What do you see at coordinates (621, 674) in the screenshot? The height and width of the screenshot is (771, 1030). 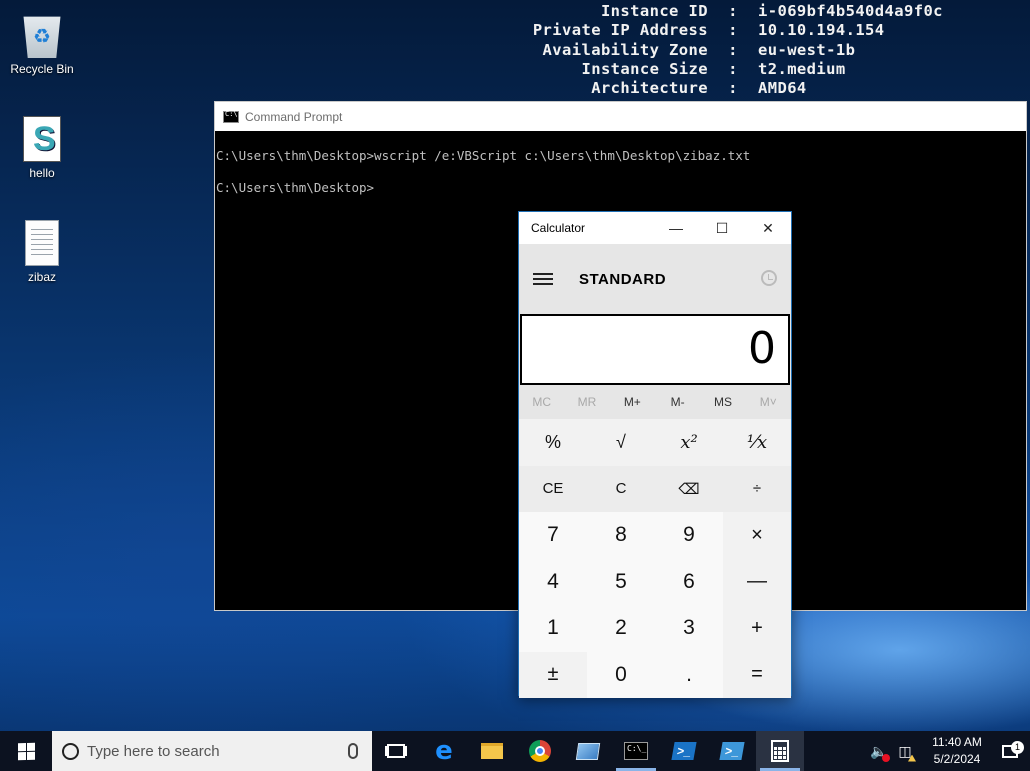 I see `digit-0-button: 0` at bounding box center [621, 674].